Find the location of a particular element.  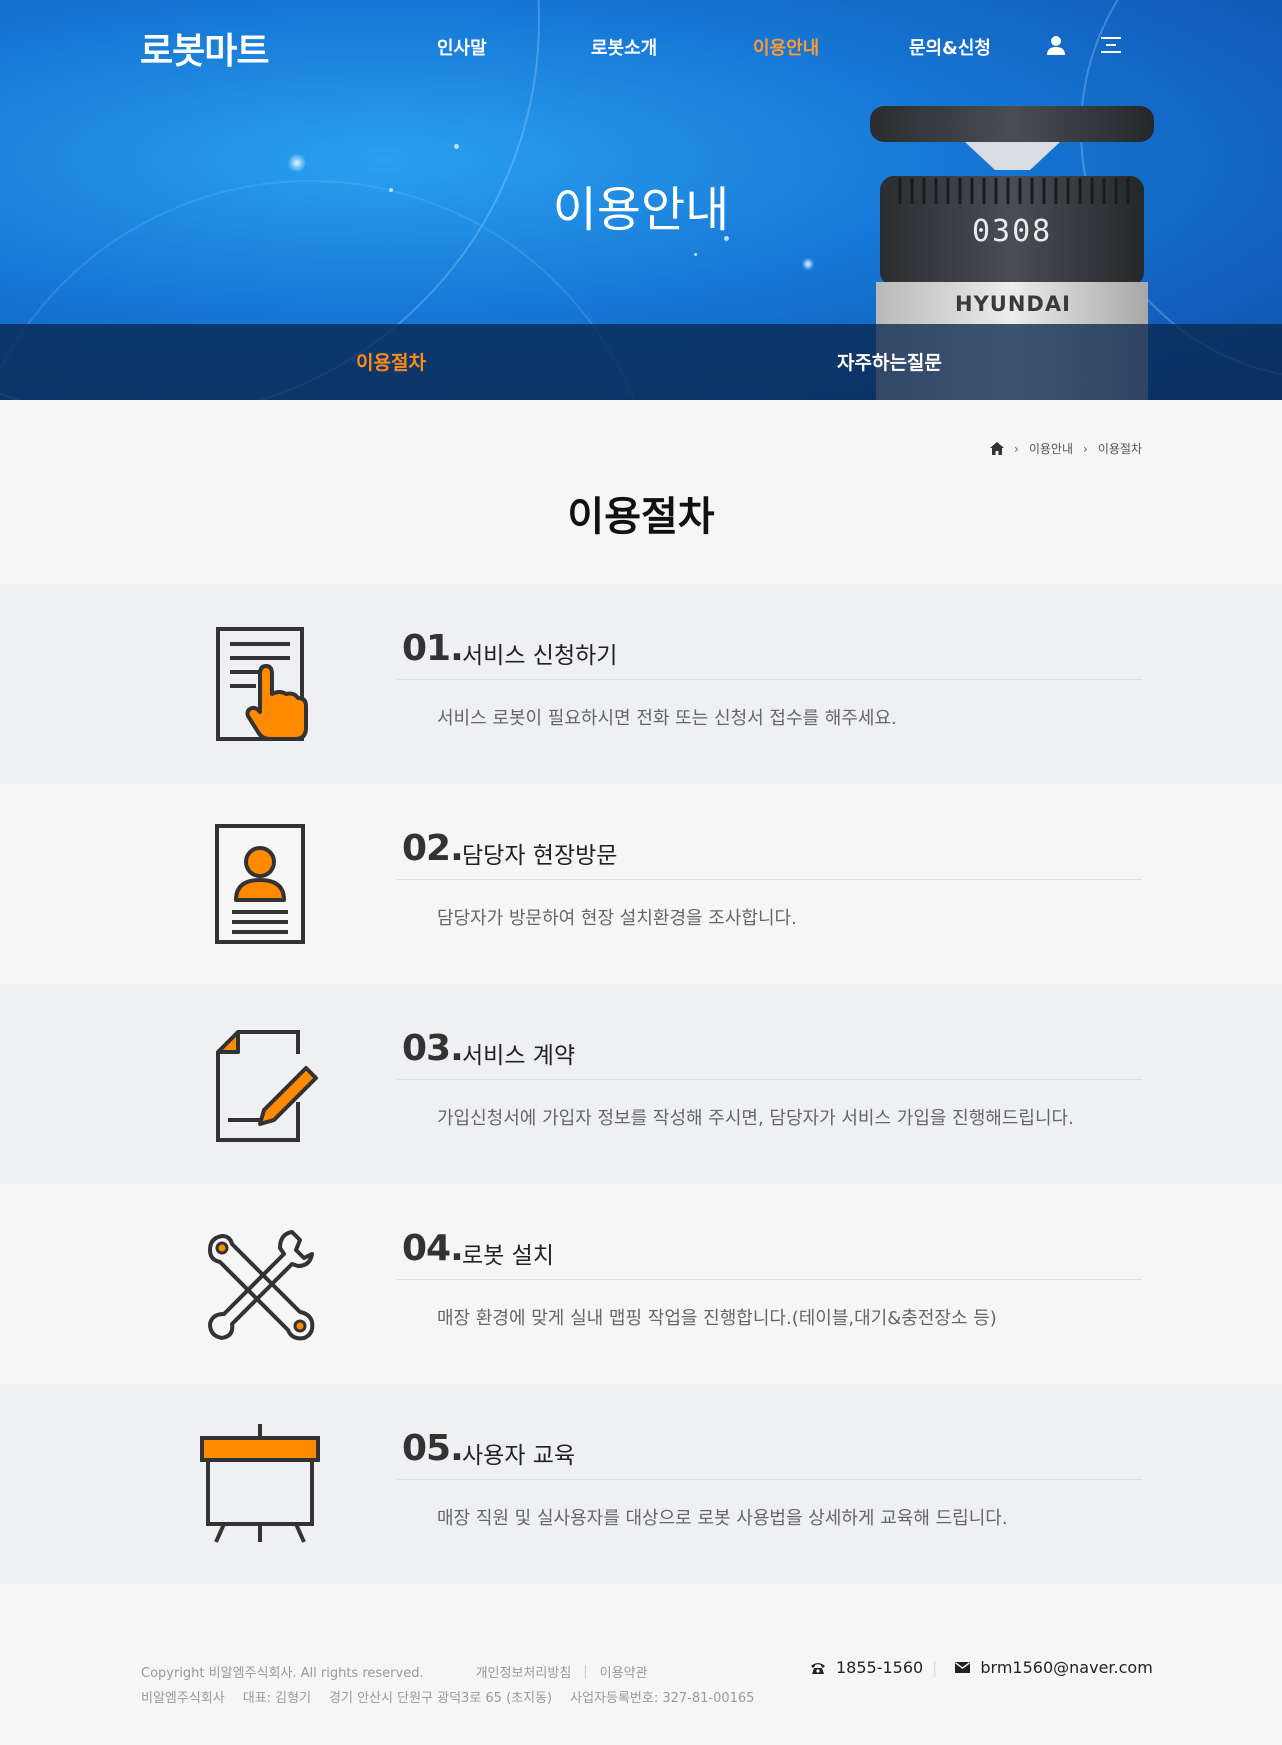

step-item: 02. 담당자 현장방문 담당자가 방문하여 현장 설치환경을 조사합니다. is located at coordinates (641, 884).